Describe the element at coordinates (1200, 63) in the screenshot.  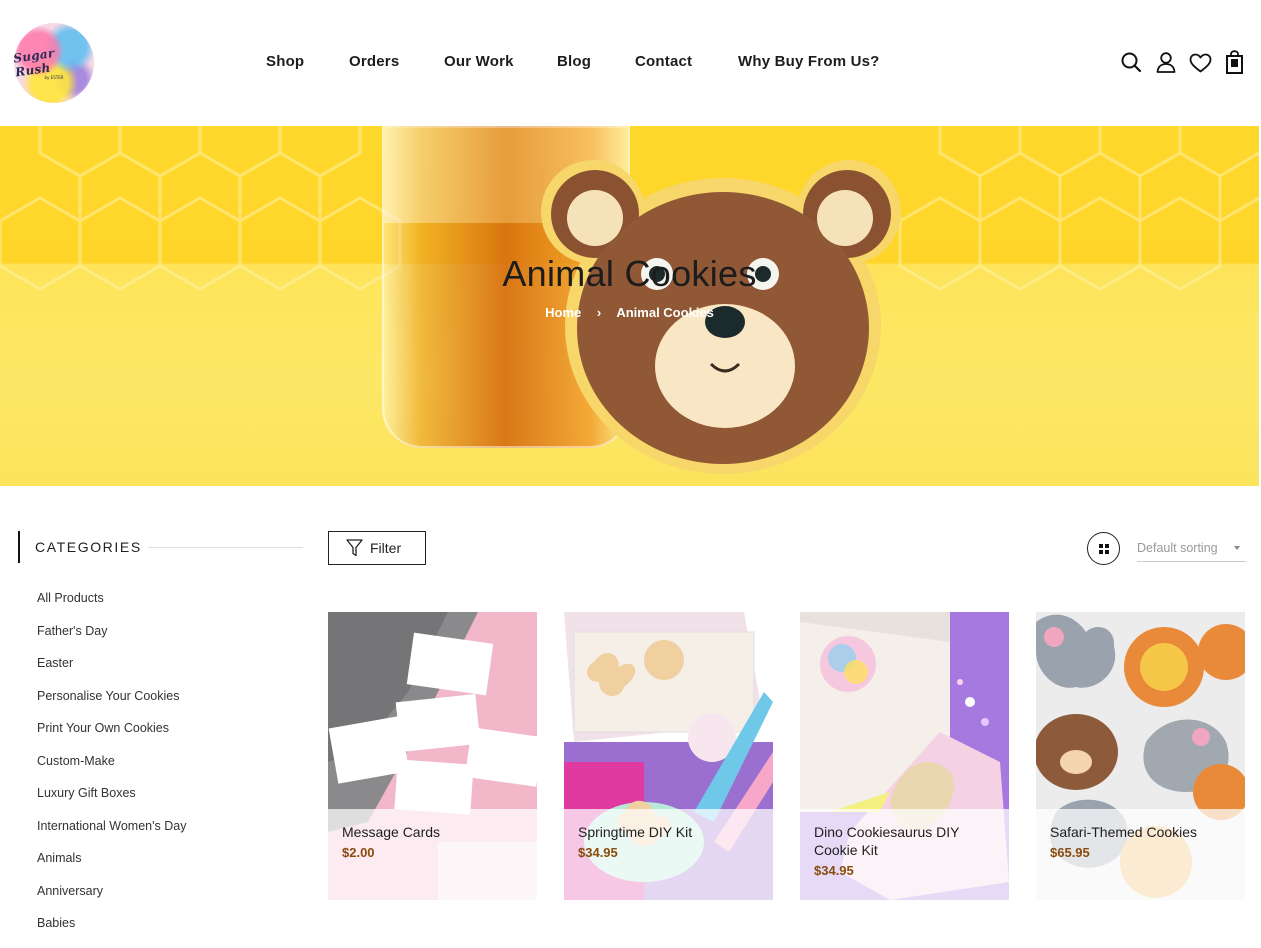
I see `wishlist-heart-icon` at that location.